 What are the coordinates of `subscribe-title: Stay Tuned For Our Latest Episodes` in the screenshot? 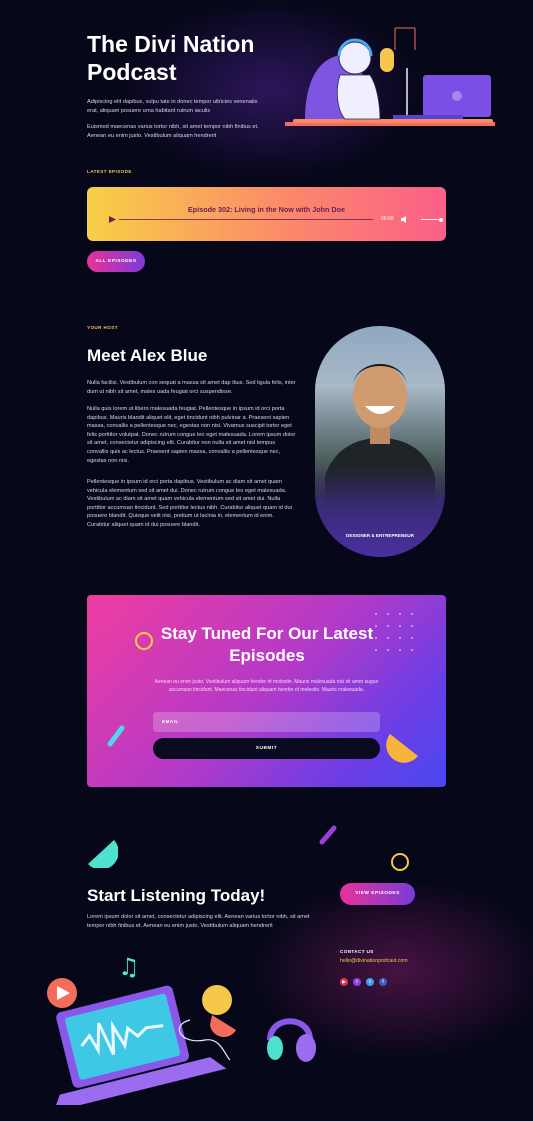 It's located at (267, 644).